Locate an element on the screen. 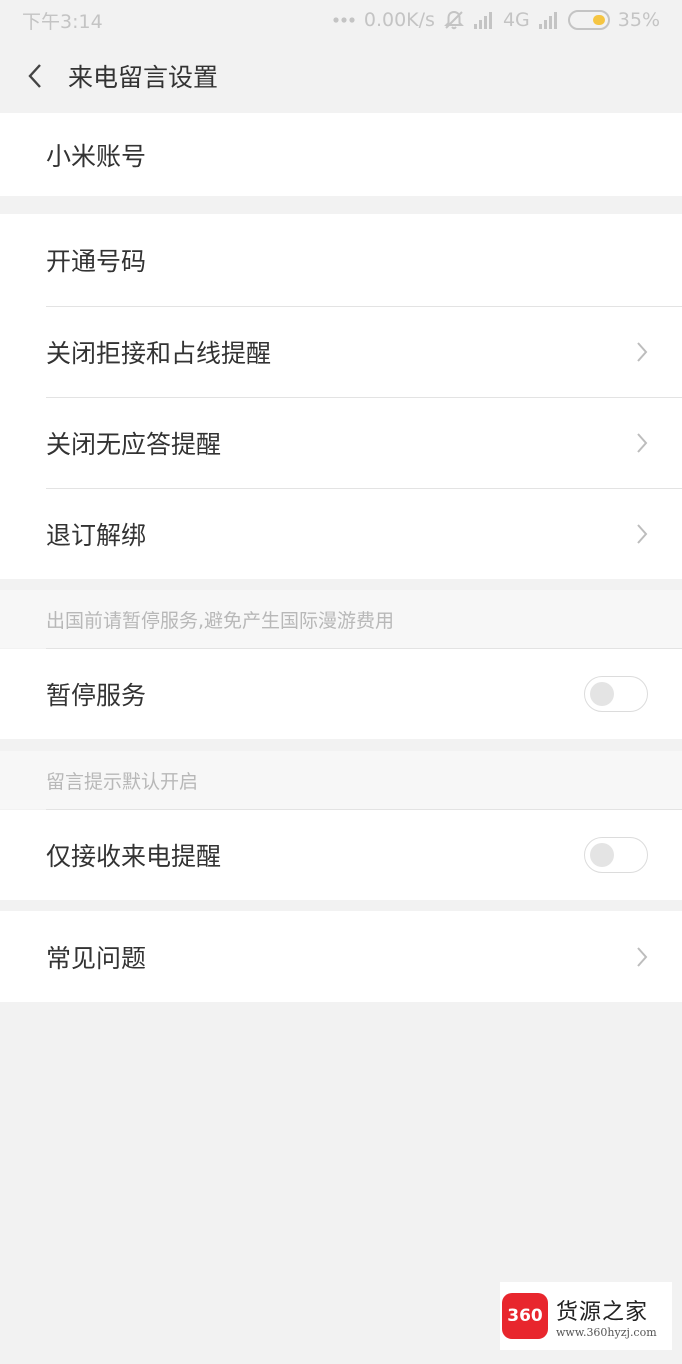 Image resolution: width=682 pixels, height=1364 pixels. battery-icon is located at coordinates (588, 20).